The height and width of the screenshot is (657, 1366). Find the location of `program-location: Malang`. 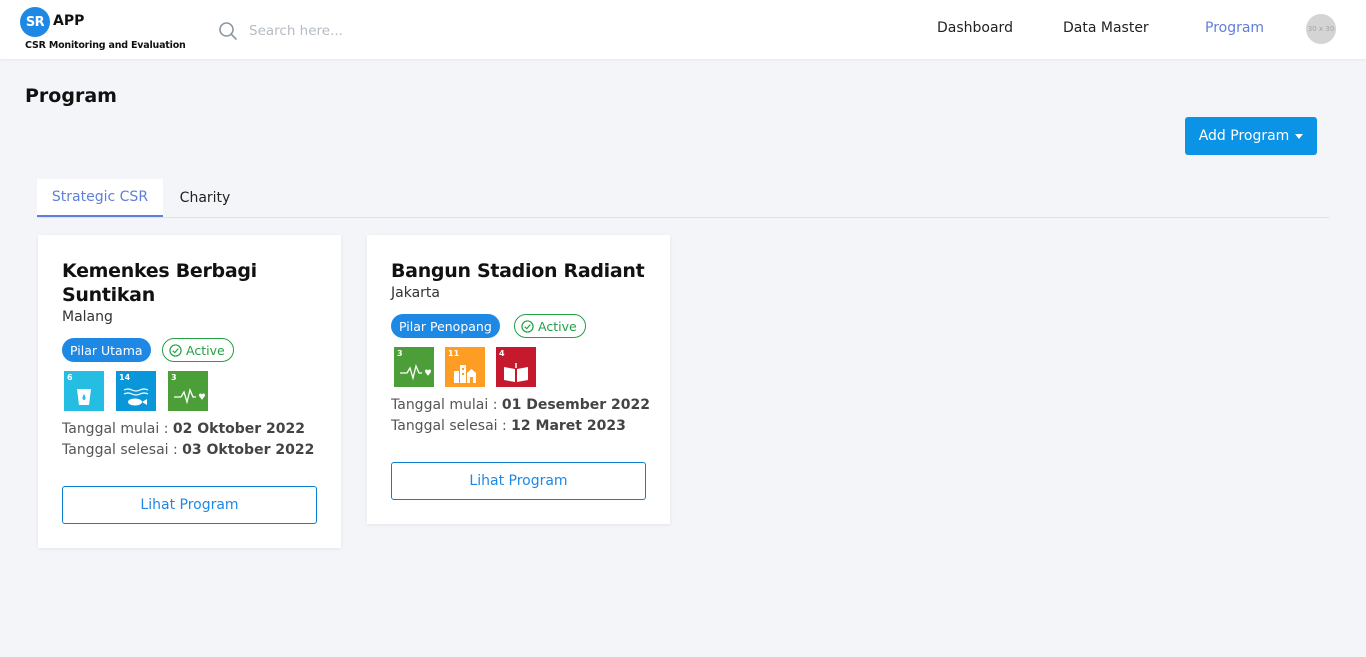

program-location: Malang is located at coordinates (87, 317).